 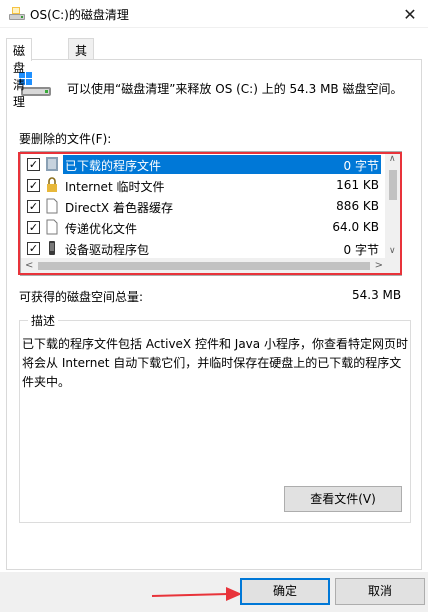 I want to click on scroll-right-icon: >, so click(x=379, y=265).